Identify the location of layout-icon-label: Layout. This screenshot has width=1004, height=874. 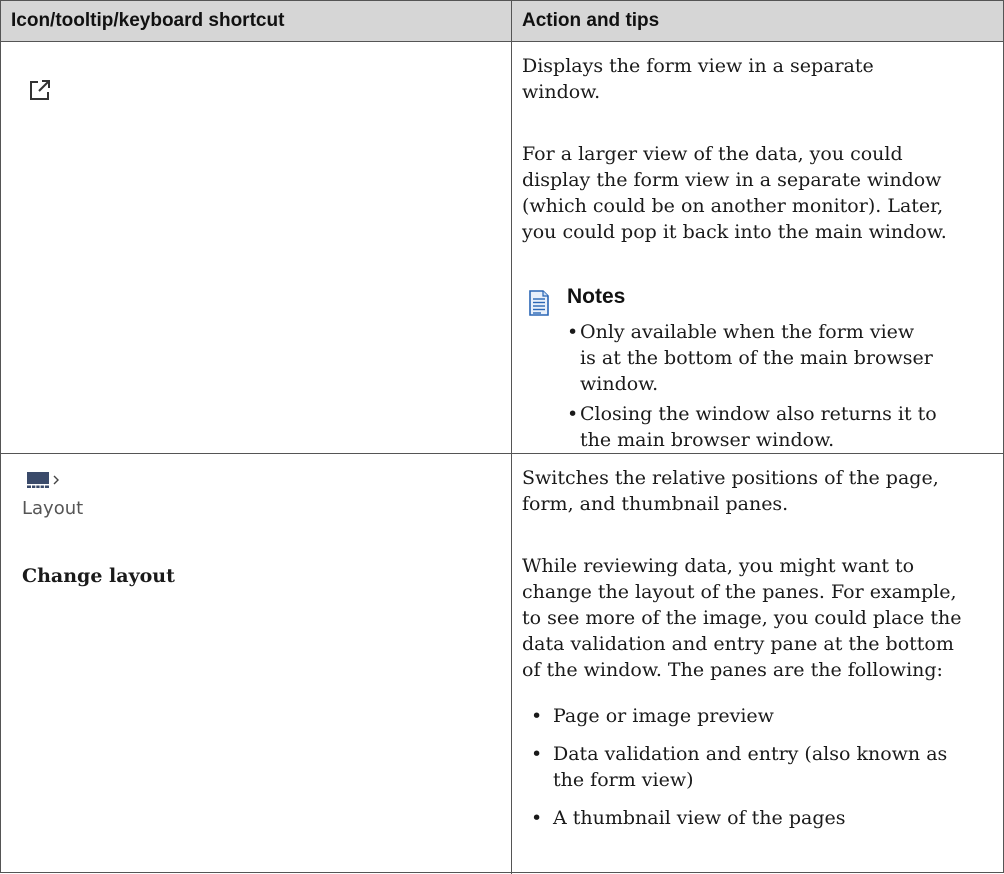
(53, 508).